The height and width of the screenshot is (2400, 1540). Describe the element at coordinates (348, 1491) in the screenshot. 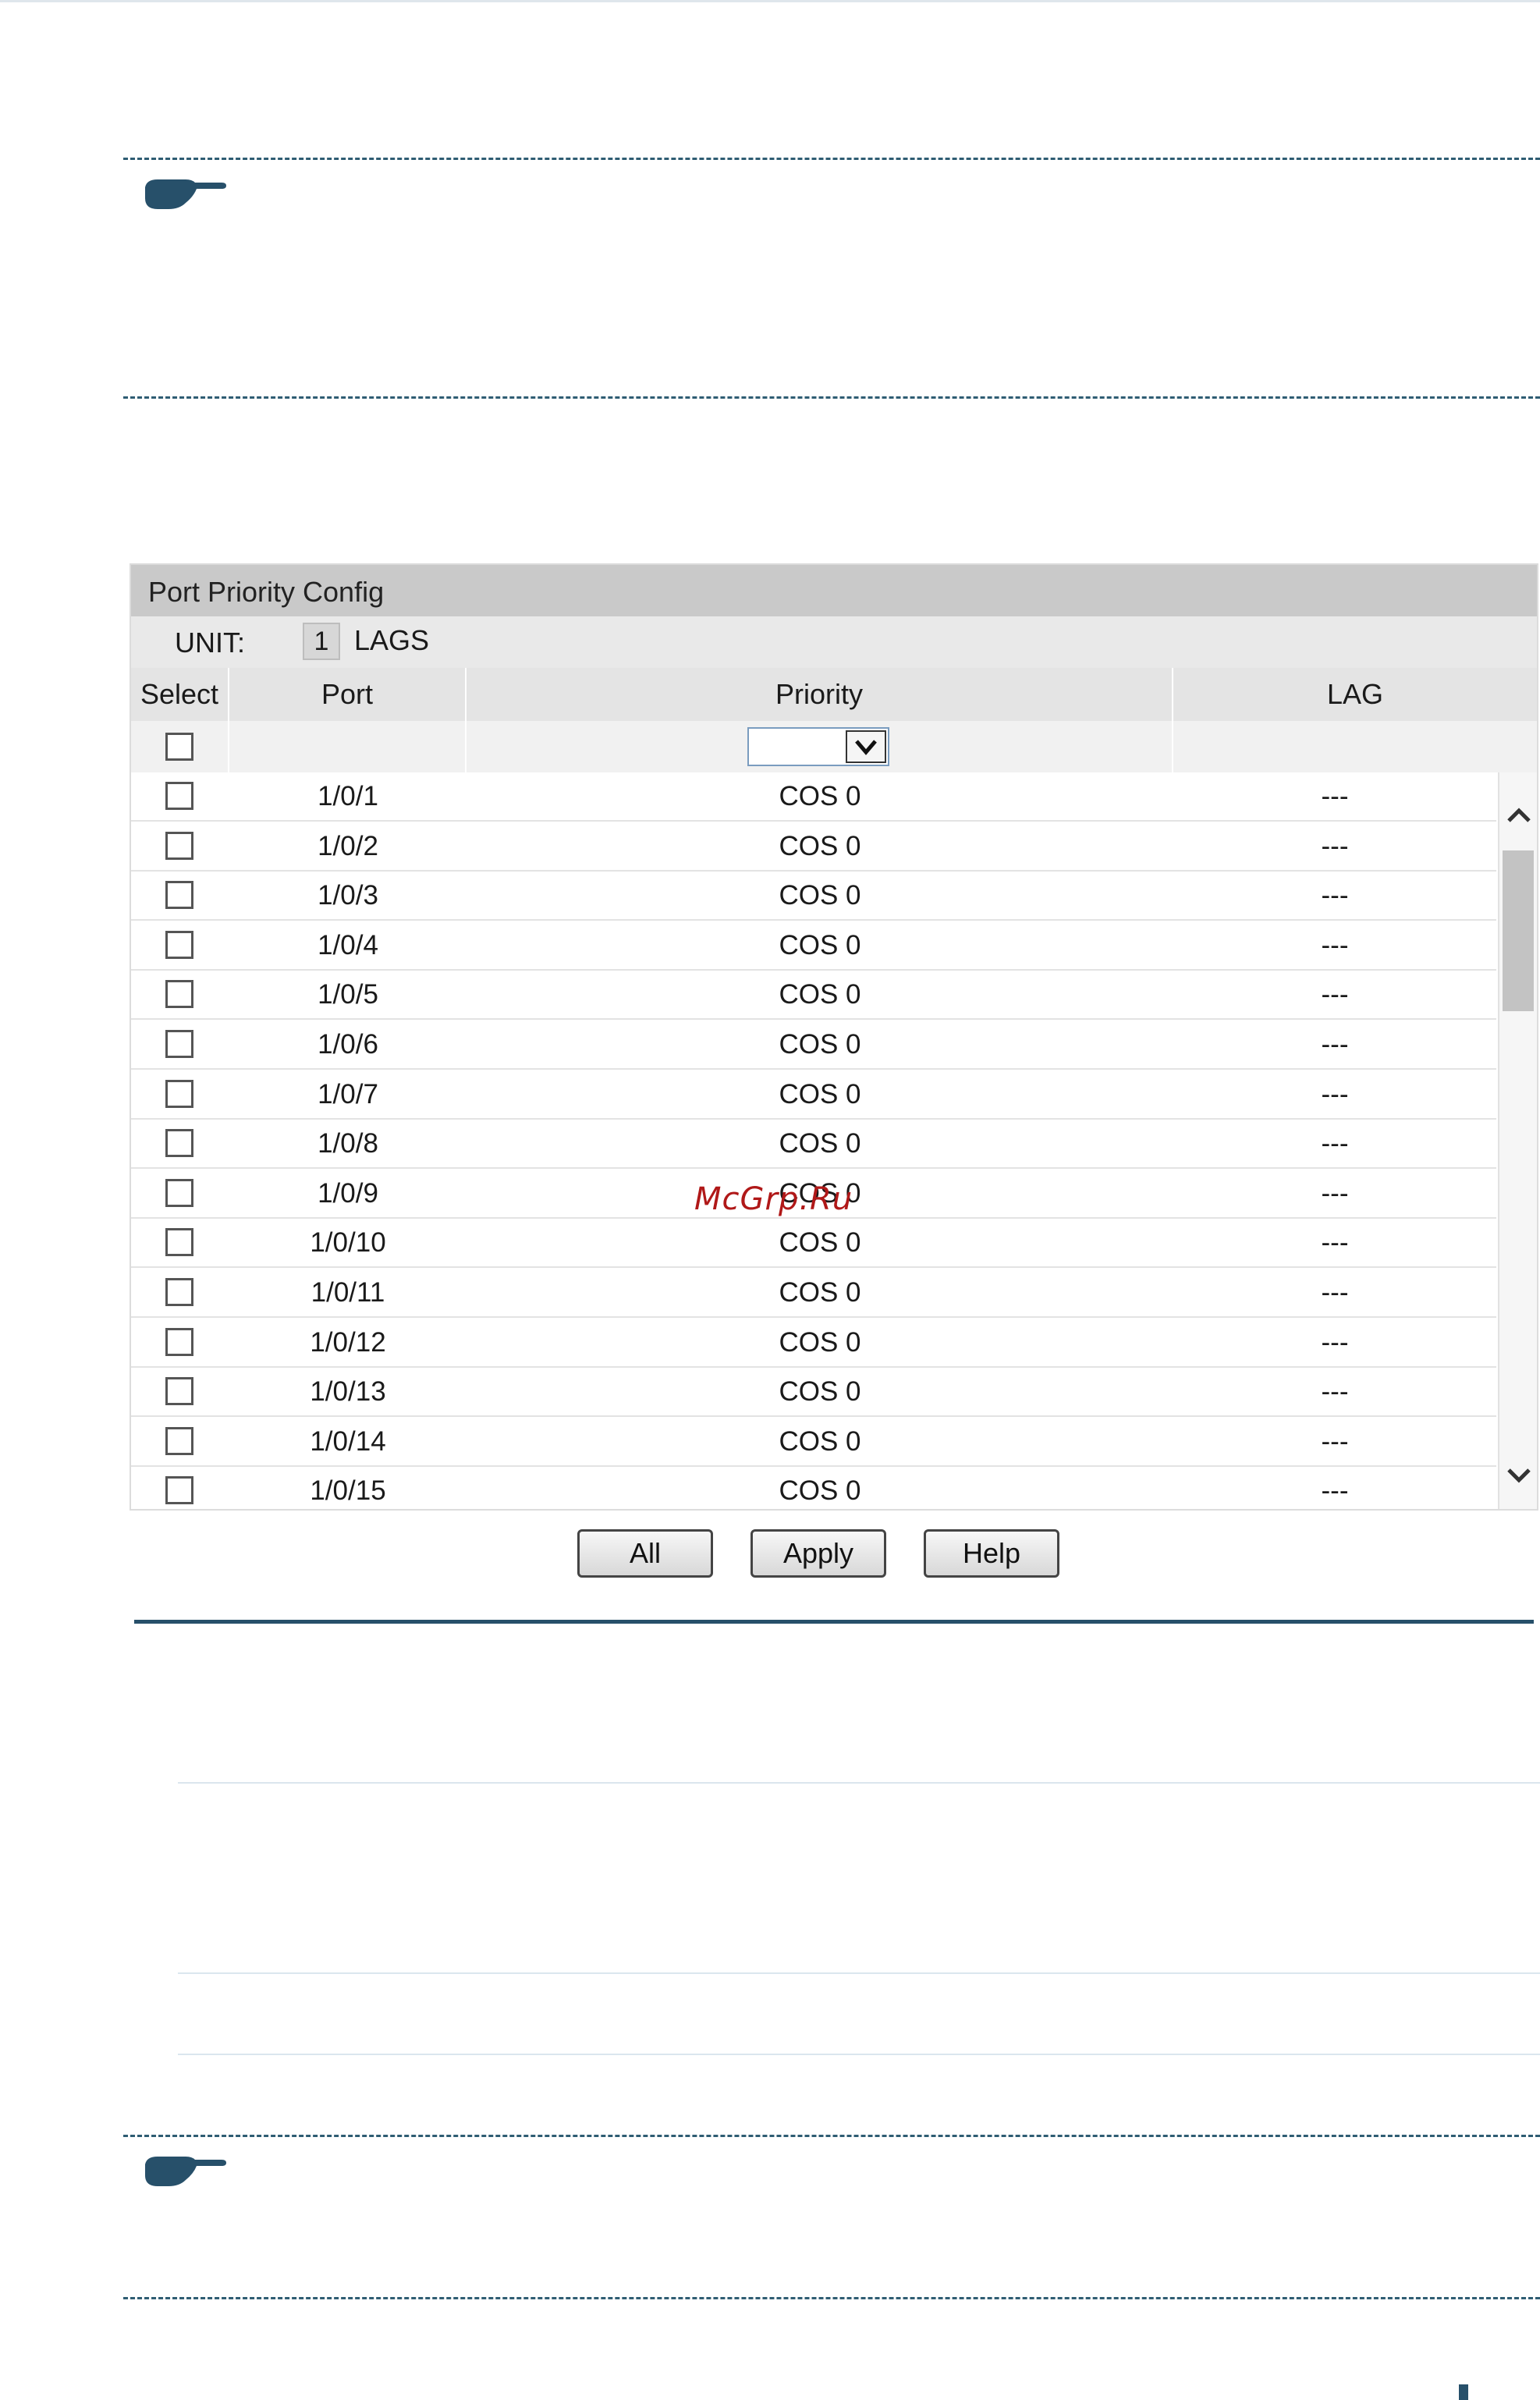

I see `row-port: 1/0/15` at that location.